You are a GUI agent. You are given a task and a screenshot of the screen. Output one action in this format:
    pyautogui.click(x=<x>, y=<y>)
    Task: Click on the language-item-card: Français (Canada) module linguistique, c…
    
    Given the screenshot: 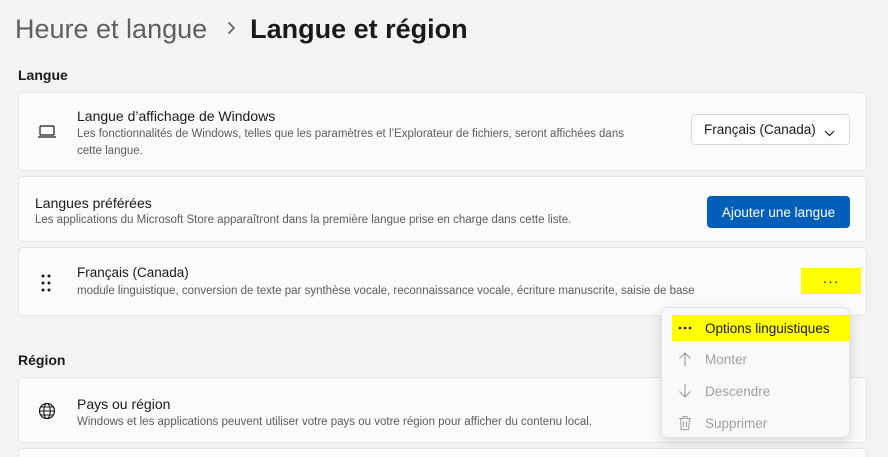 What is the action you would take?
    pyautogui.click(x=442, y=281)
    